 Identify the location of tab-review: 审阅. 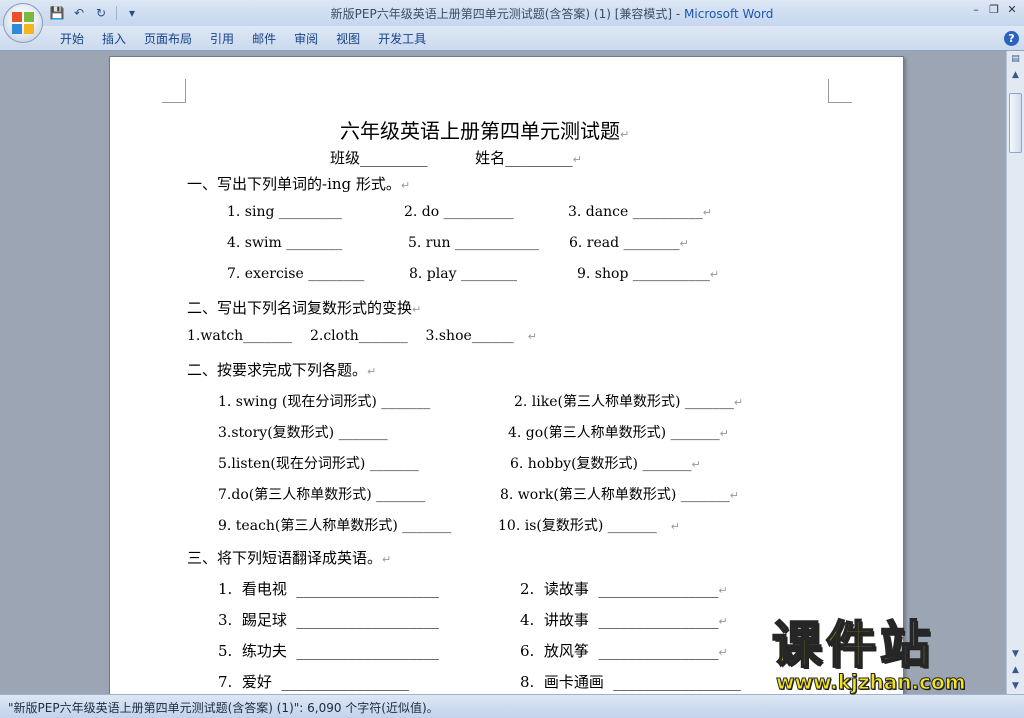
(314, 39).